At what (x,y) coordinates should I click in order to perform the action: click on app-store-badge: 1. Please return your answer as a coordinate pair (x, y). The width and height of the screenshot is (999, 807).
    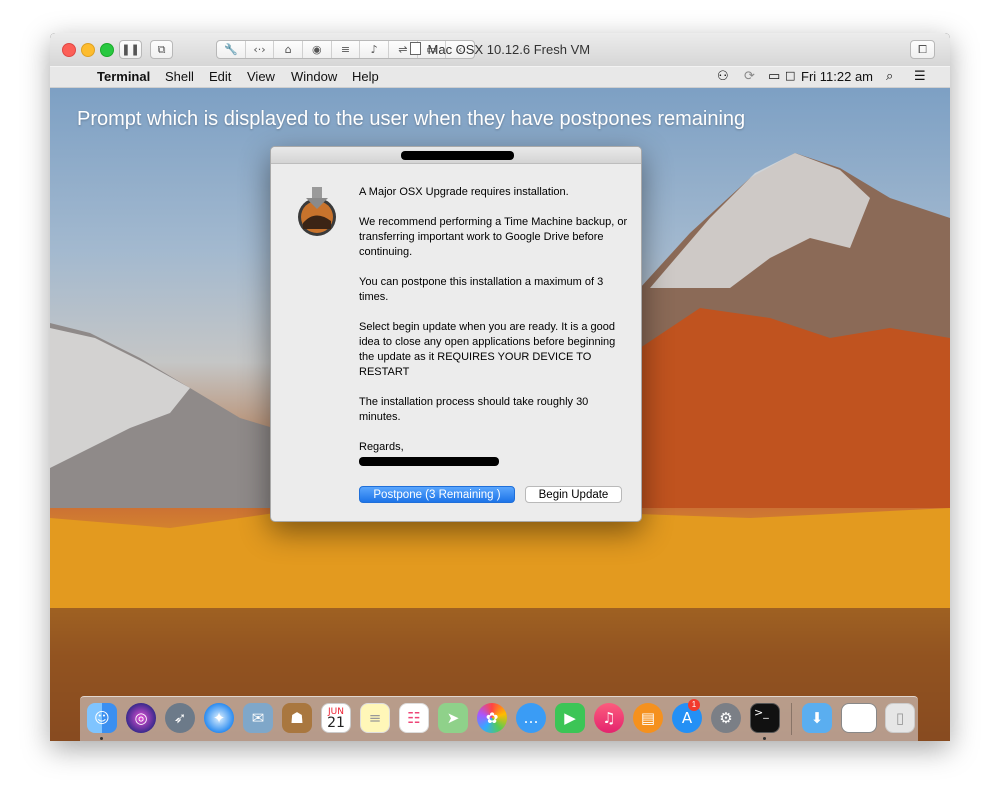
    Looking at the image, I should click on (694, 705).